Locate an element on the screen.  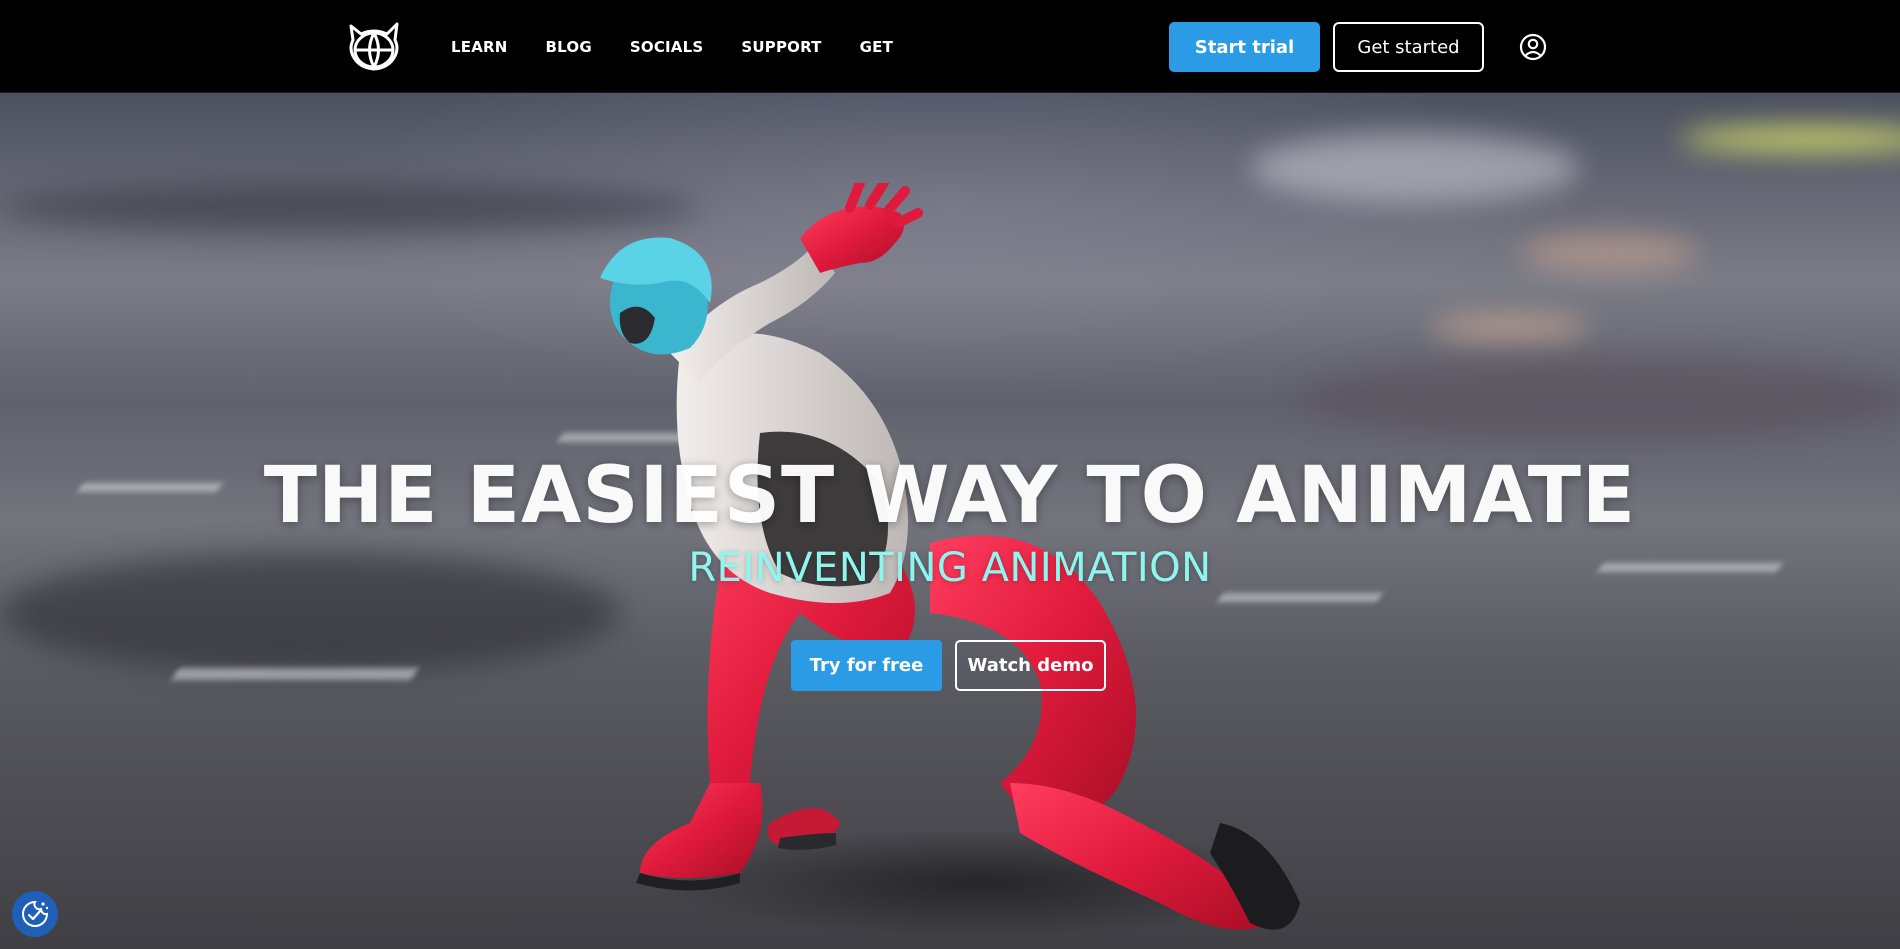
nav-link-get: GET is located at coordinates (876, 47).